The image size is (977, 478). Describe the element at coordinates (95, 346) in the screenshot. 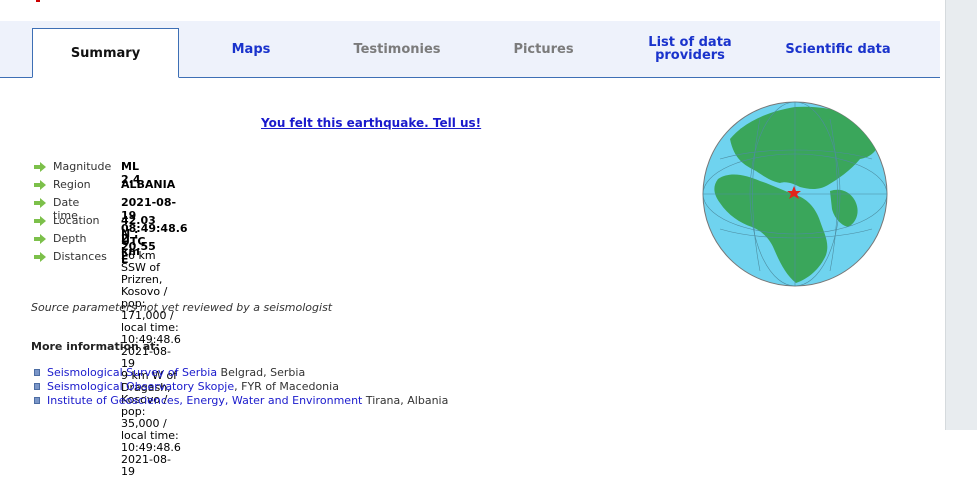

I see `more-info-heading: More information at:` at that location.